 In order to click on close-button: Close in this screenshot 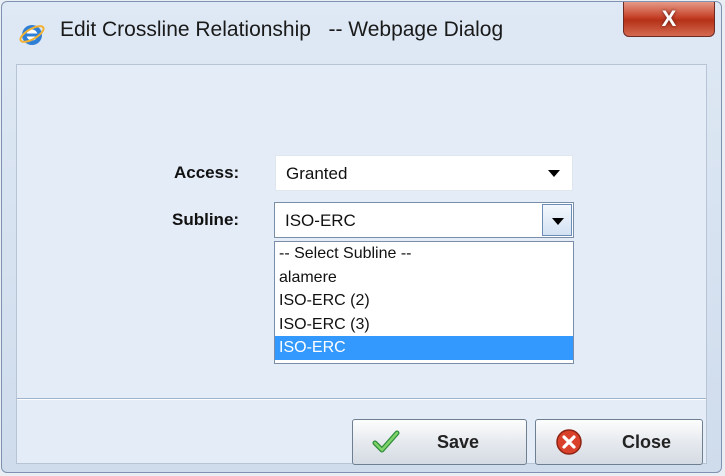, I will do `click(619, 442)`.